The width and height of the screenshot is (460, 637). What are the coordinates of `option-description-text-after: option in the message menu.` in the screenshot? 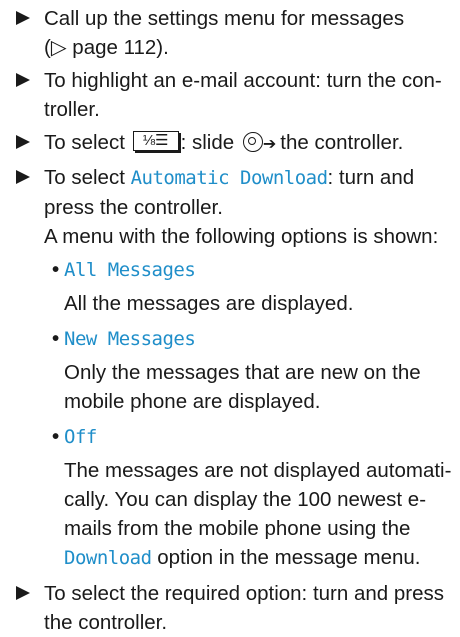 It's located at (289, 557).